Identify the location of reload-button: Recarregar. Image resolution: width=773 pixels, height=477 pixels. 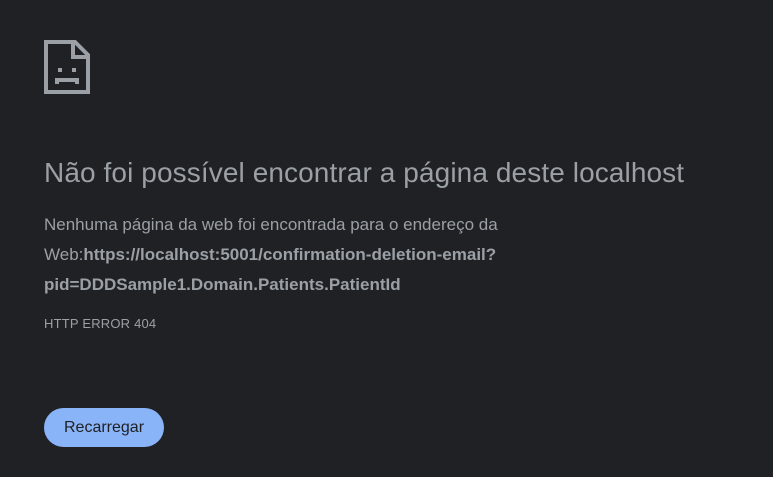
(104, 427).